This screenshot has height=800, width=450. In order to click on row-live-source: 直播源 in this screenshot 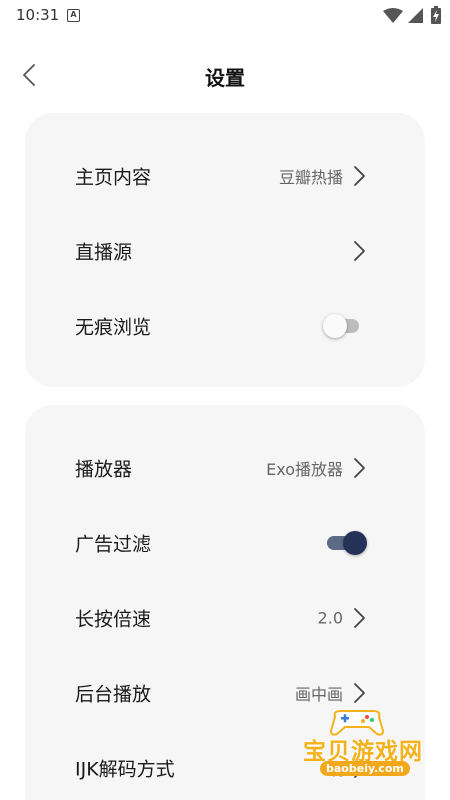, I will do `click(225, 250)`.